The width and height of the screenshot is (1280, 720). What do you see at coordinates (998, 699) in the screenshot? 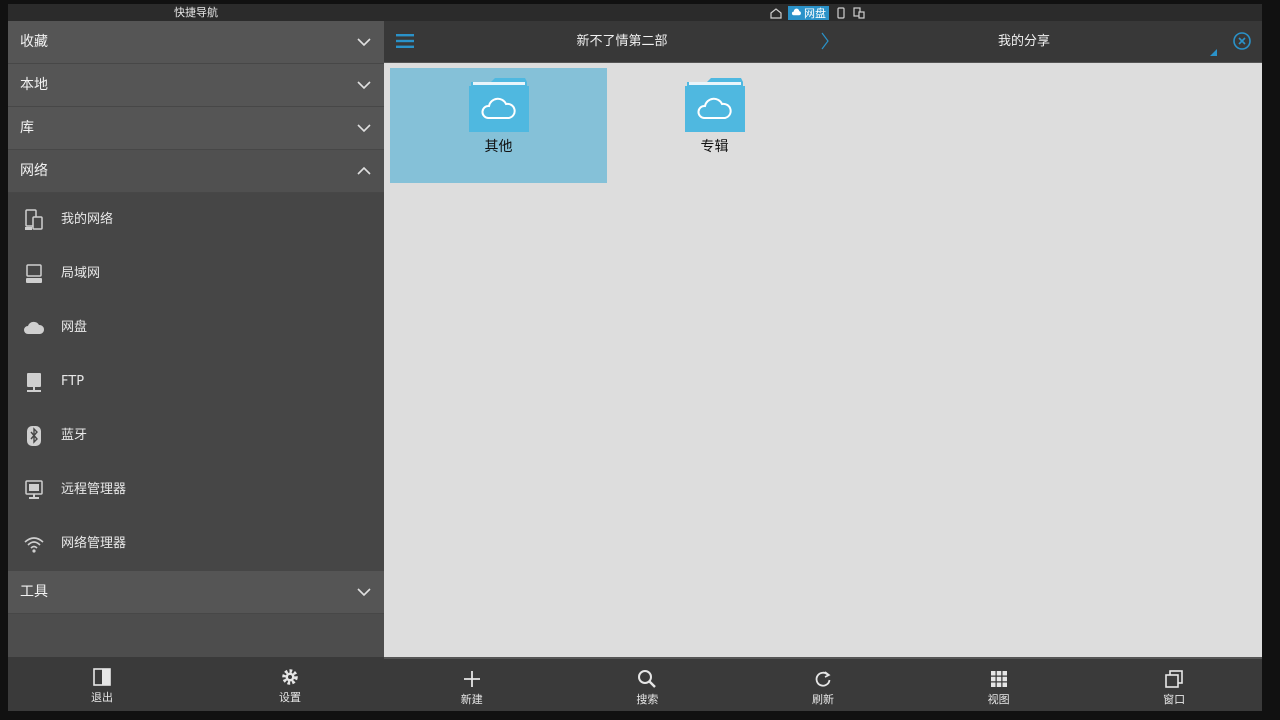
I see `view-label: 视图` at bounding box center [998, 699].